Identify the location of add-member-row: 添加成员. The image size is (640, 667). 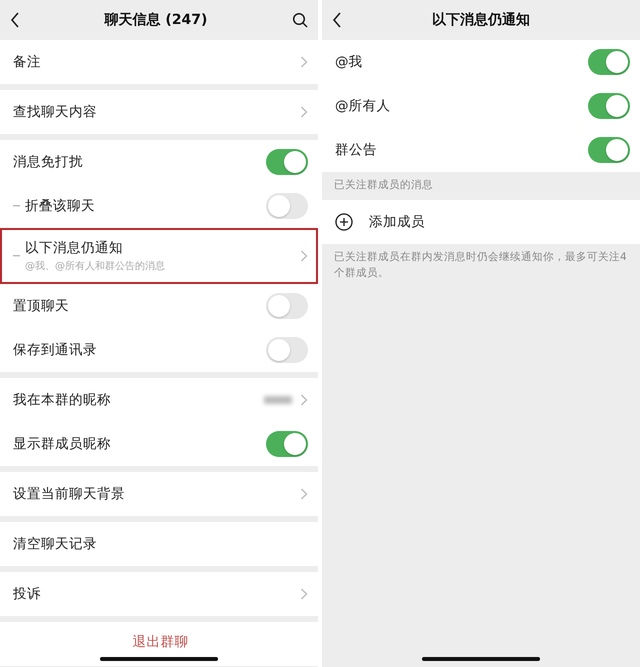
(481, 222).